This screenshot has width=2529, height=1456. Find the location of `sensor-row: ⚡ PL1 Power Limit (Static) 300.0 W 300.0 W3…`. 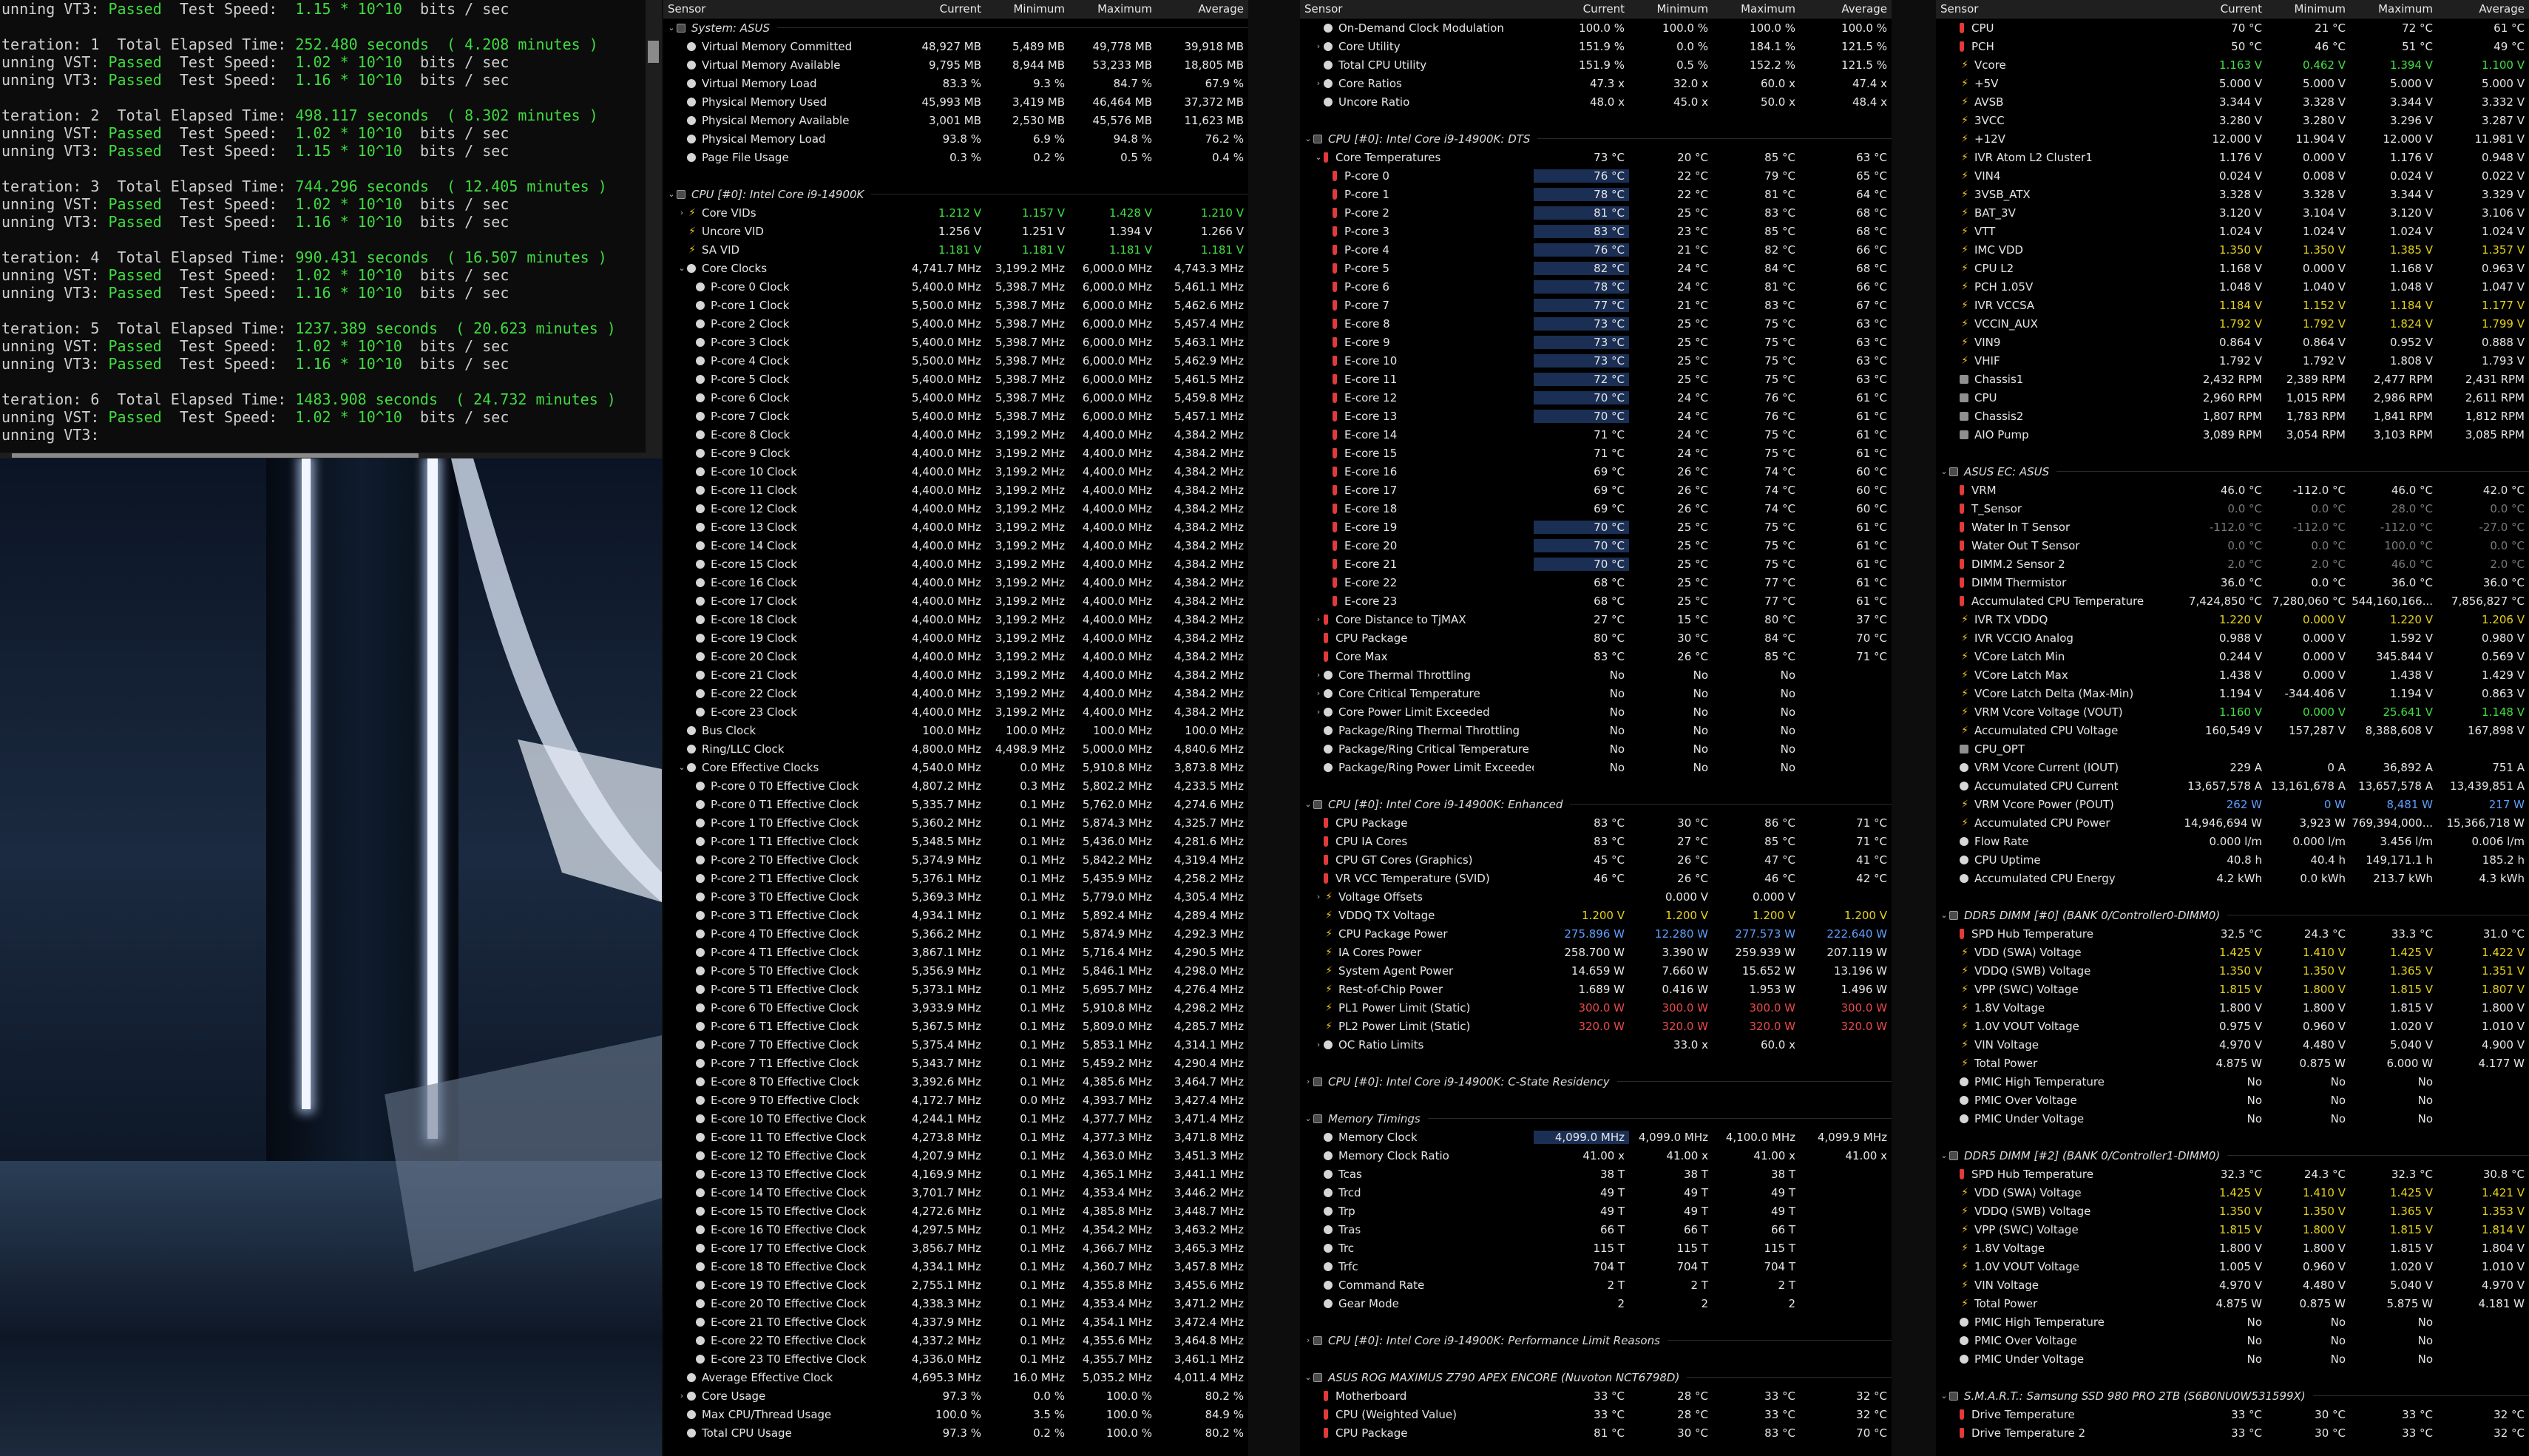

sensor-row: ⚡ PL1 Power Limit (Static) 300.0 W 300.0 W3… is located at coordinates (1596, 1008).